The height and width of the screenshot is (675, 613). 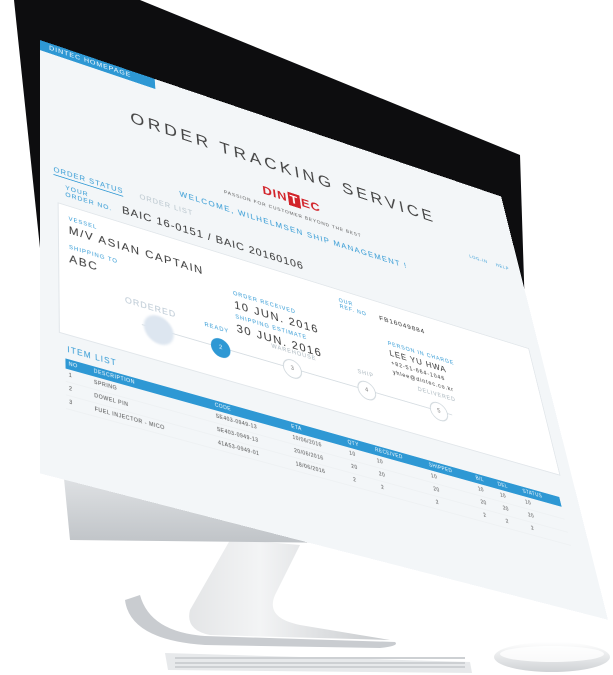 What do you see at coordinates (221, 348) in the screenshot?
I see `step-dot-ready: 2` at bounding box center [221, 348].